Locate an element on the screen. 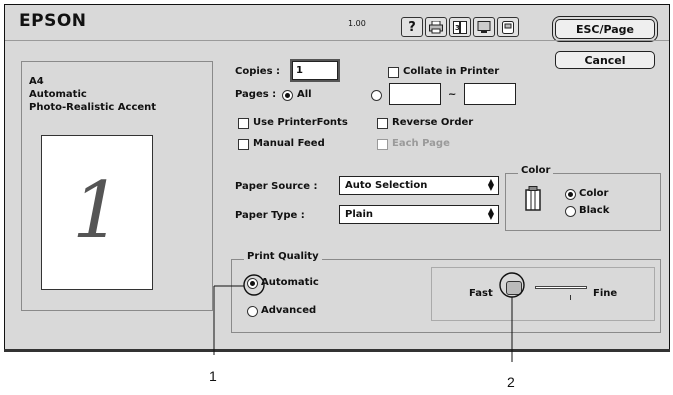 The width and height of the screenshot is (673, 395). callout-overlay is located at coordinates (369, 317).